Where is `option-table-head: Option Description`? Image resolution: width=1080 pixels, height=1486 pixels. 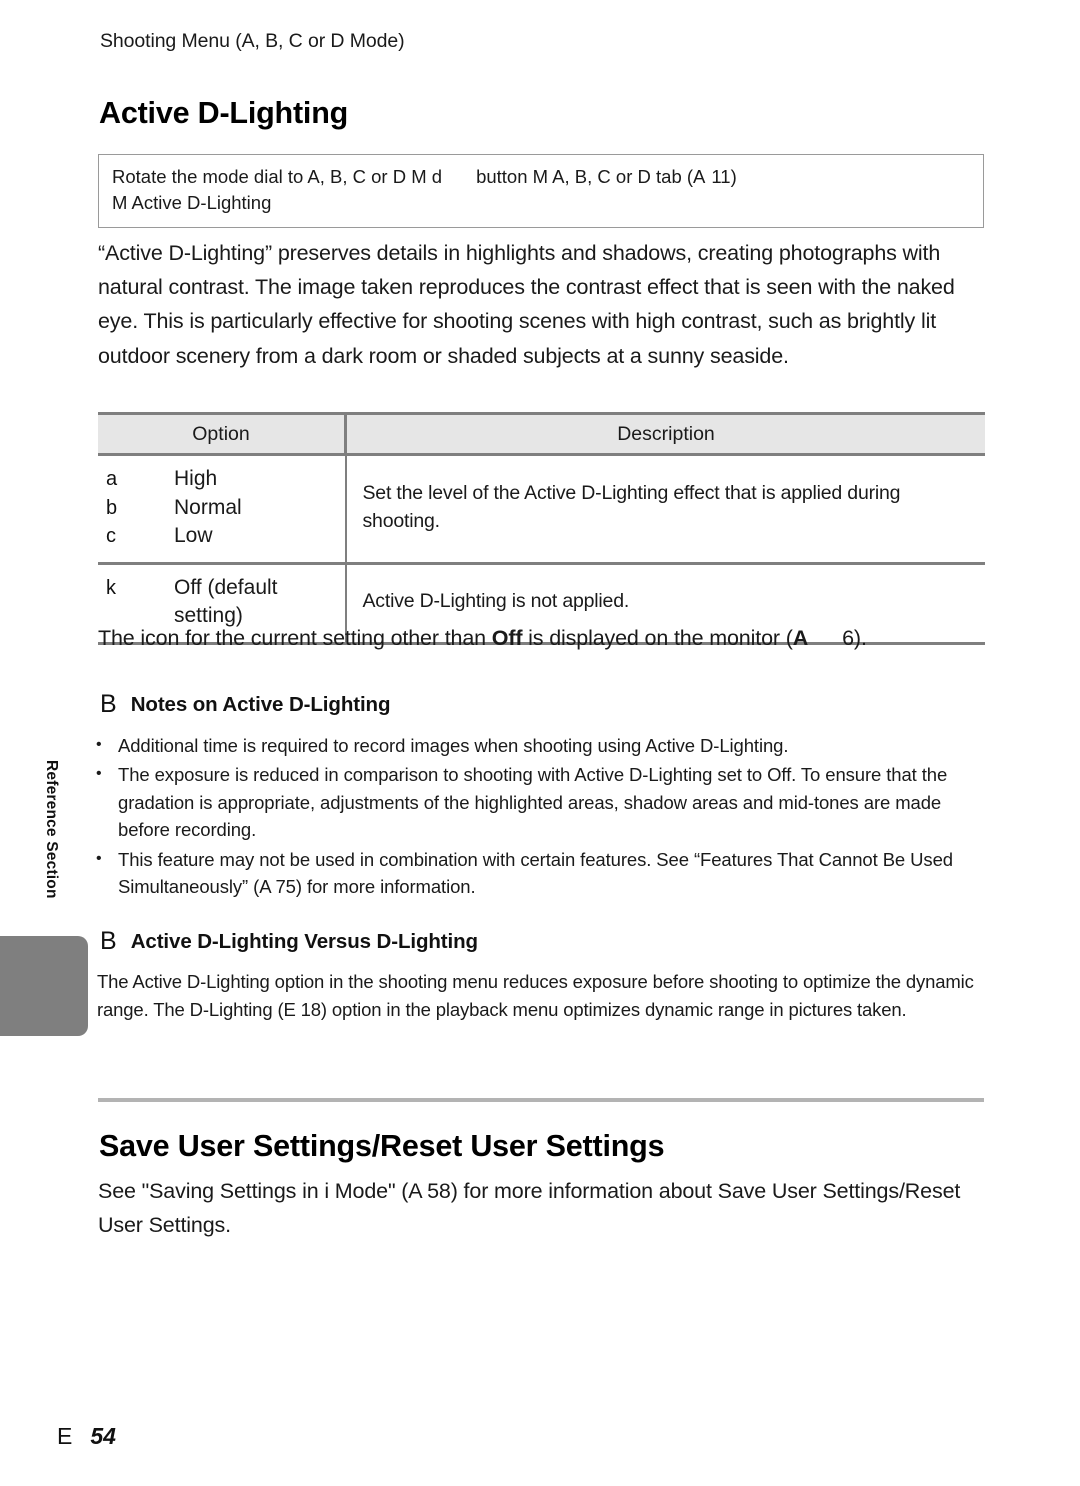 option-table-head: Option Description is located at coordinates (541, 434).